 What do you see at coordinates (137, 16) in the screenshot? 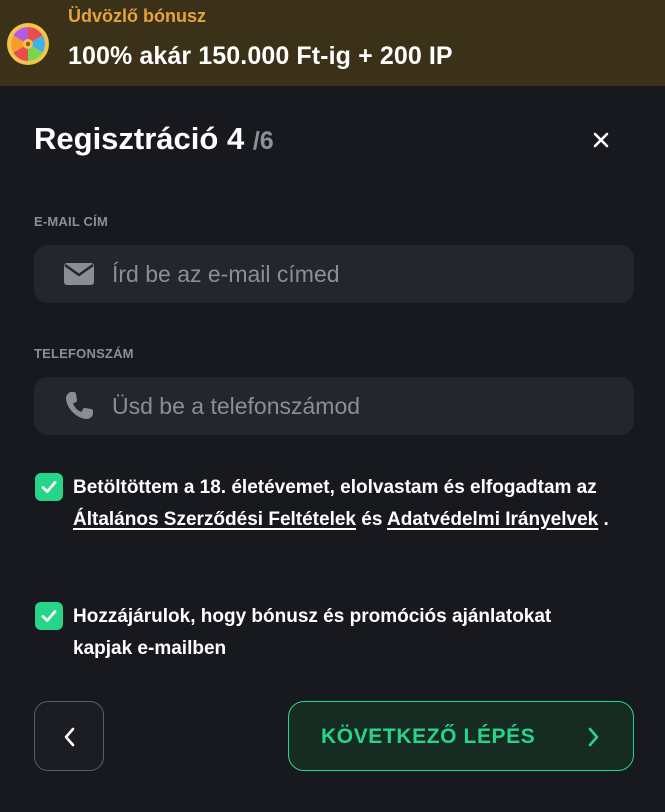
I see `banner-kicker: Üdvözlő bónusz` at bounding box center [137, 16].